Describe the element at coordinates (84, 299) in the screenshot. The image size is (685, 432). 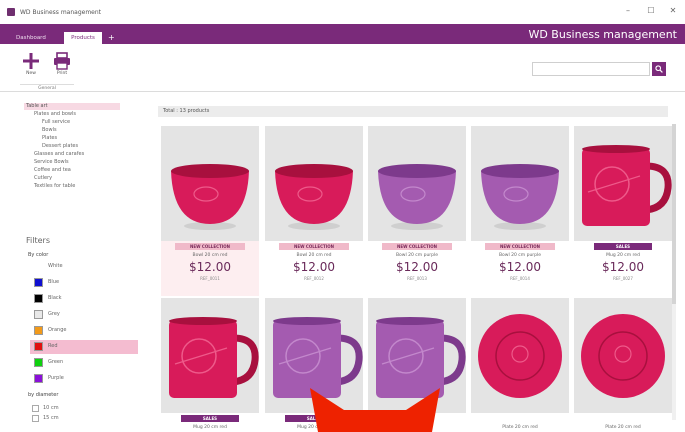
I see `color-filter-black: Black` at that location.